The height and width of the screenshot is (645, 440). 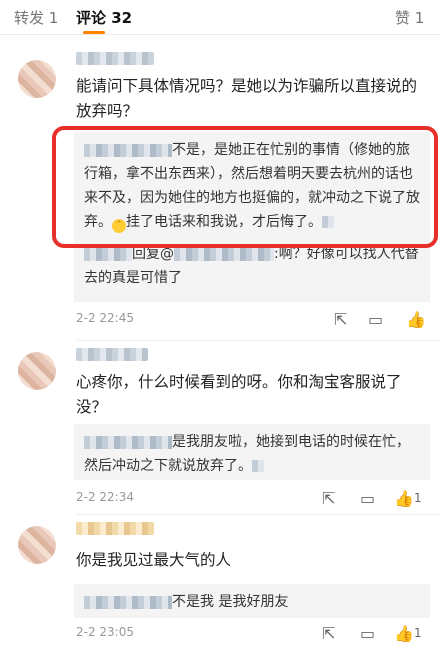 I want to click on reply-item: 是我朋友啦，她接到电话的时候在忙，然后冲动之下就说放弃了。, so click(x=252, y=454).